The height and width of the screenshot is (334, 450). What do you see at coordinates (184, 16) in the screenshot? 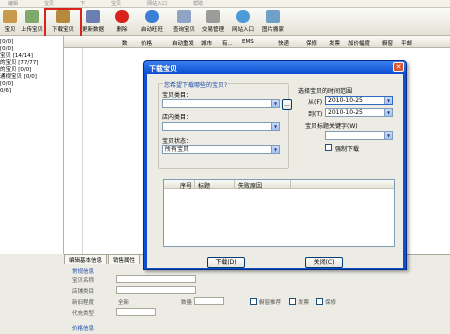
I see `search-icon` at bounding box center [184, 16].